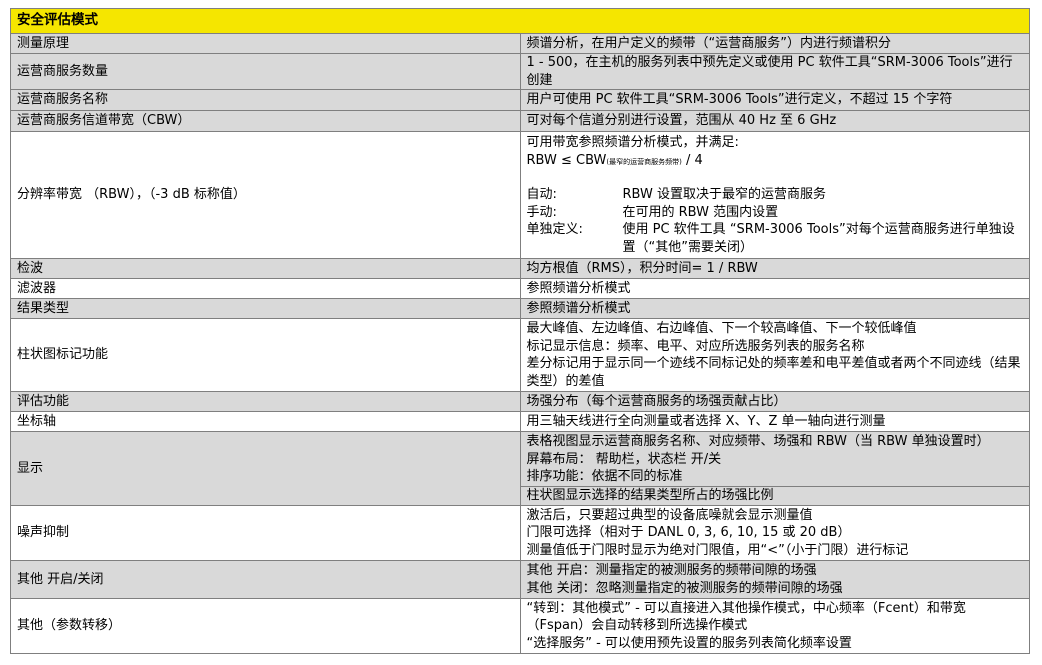 This screenshot has width=1042, height=665. I want to click on table-row: 评估功能 场强分布（每个运营商服务的场强贡献占比）, so click(520, 401).